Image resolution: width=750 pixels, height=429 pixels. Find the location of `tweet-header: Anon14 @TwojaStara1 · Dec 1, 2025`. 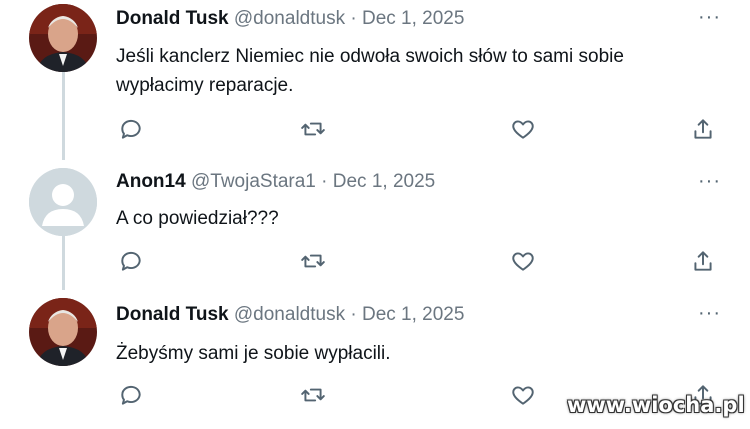

tweet-header: Anon14 @TwojaStara1 · Dec 1, 2025 is located at coordinates (275, 182).